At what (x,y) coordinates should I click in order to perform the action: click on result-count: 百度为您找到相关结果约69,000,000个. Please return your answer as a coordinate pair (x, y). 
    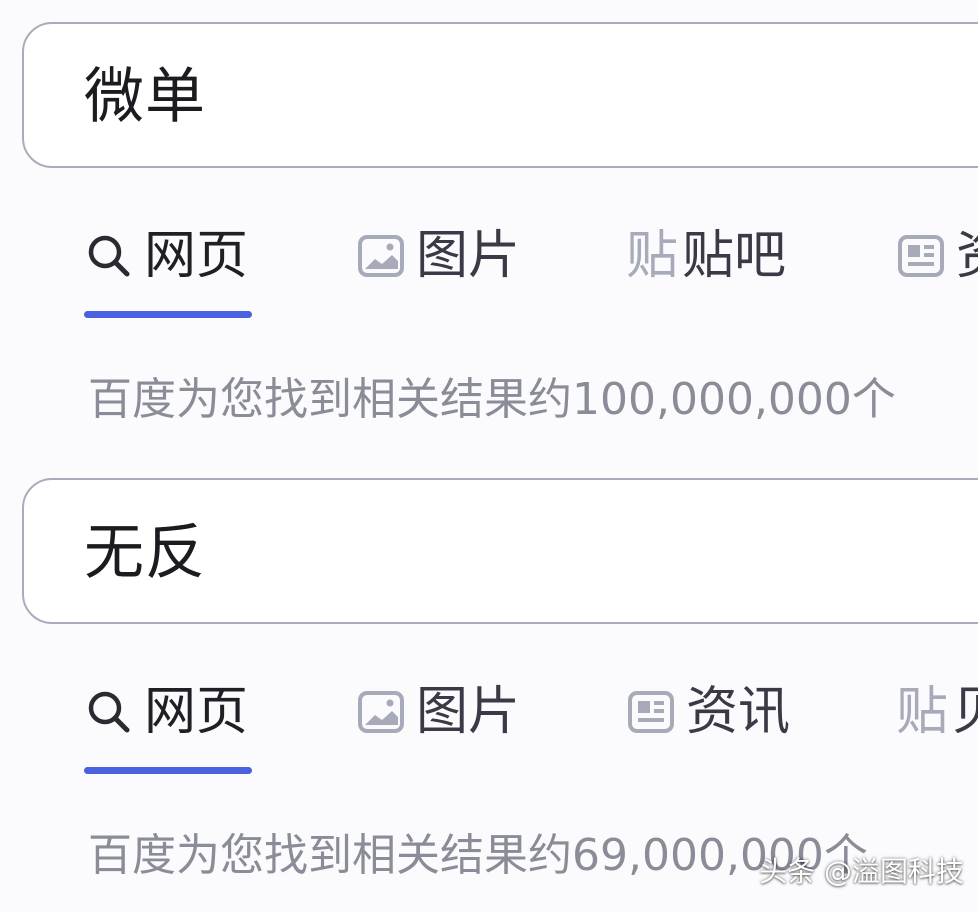
    Looking at the image, I should click on (478, 855).